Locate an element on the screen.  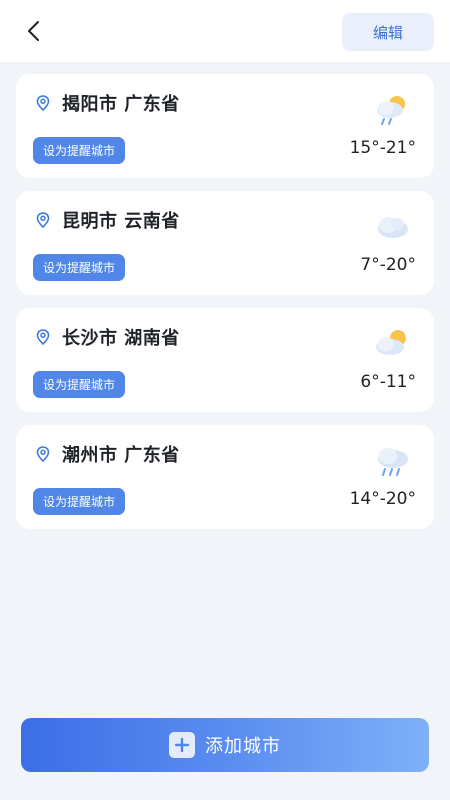
add-city-button: 添加城市 is located at coordinates (225, 745).